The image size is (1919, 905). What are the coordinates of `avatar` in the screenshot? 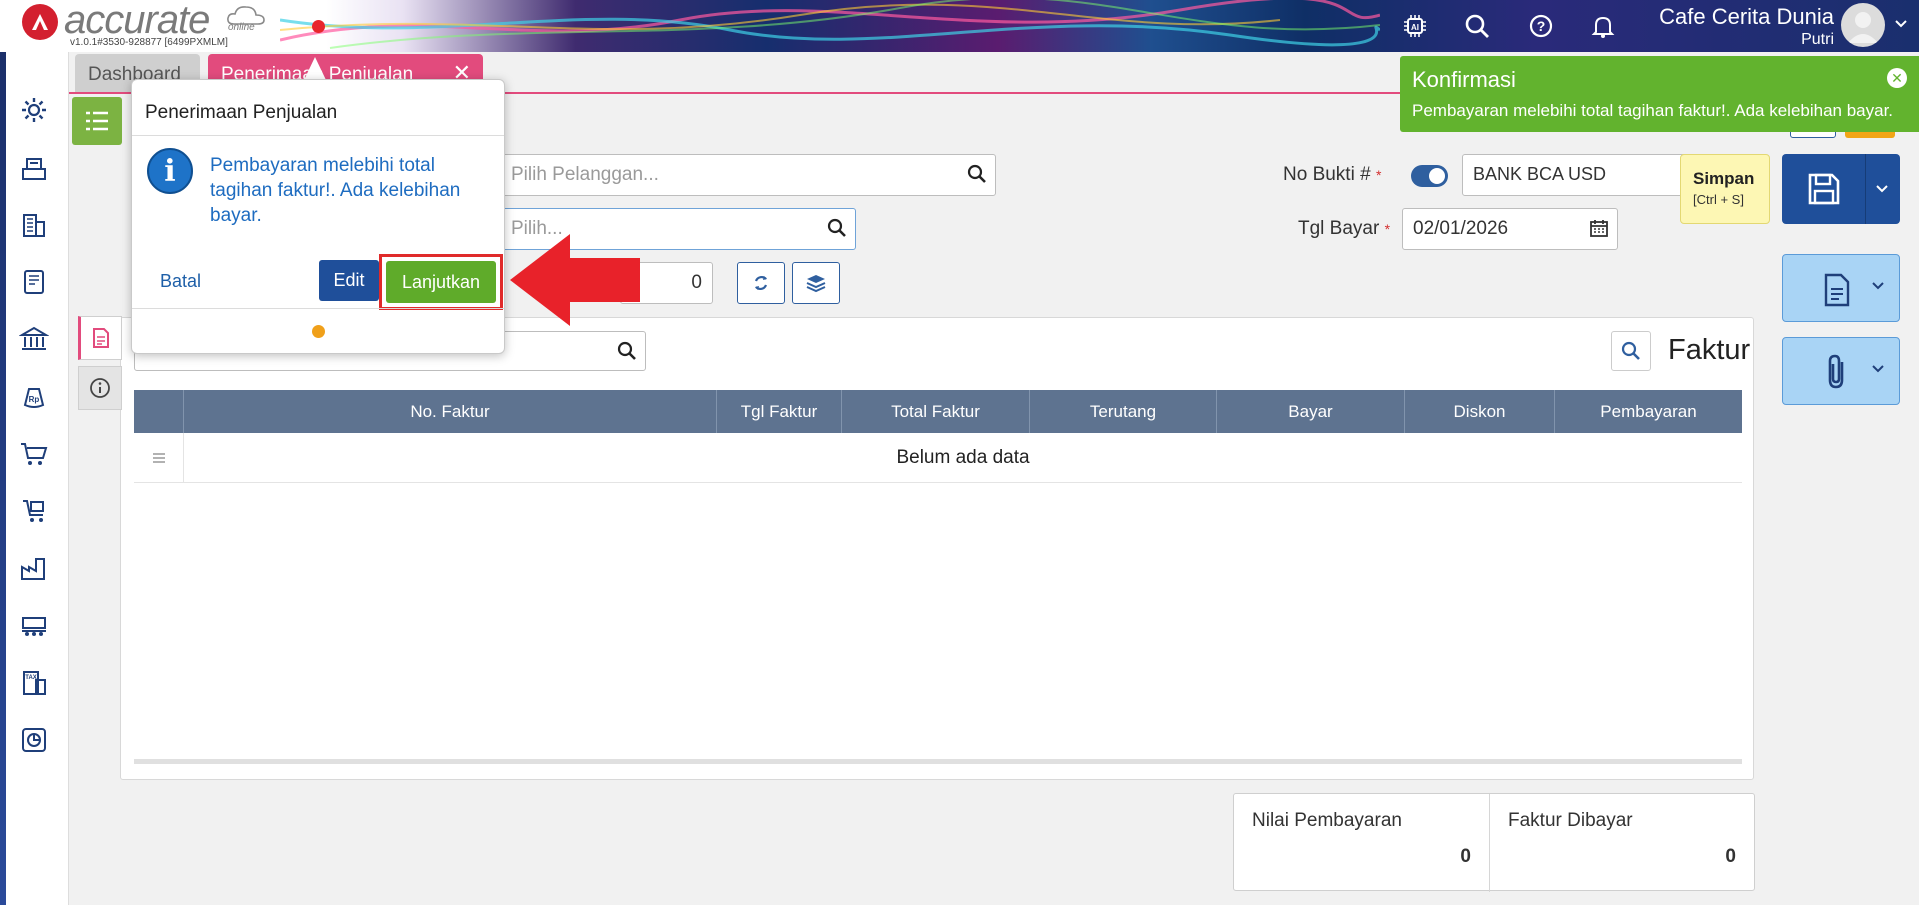 It's located at (1863, 25).